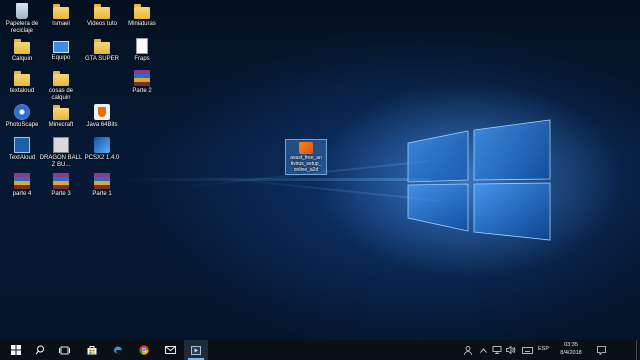  I want to click on desktop-icon-textaloud: TextAloud, so click(22, 149).